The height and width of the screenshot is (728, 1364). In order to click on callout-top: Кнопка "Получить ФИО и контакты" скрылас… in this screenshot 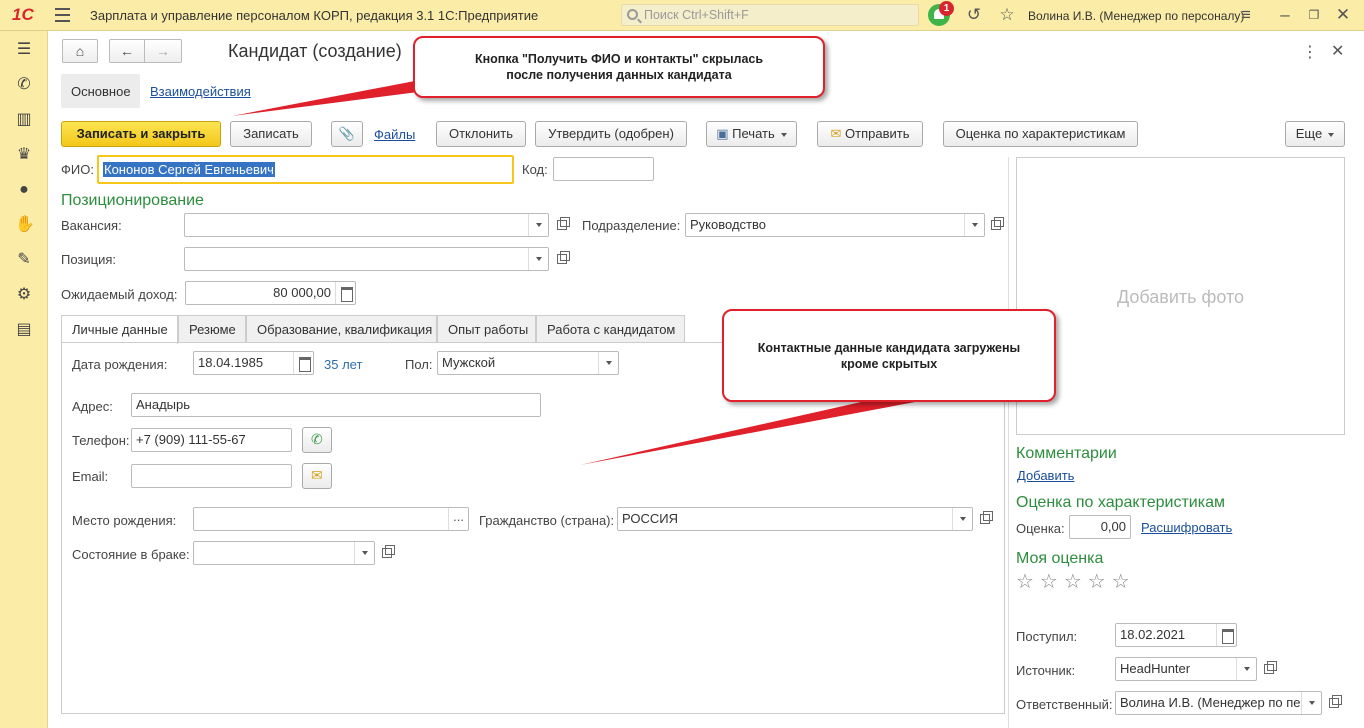, I will do `click(619, 67)`.